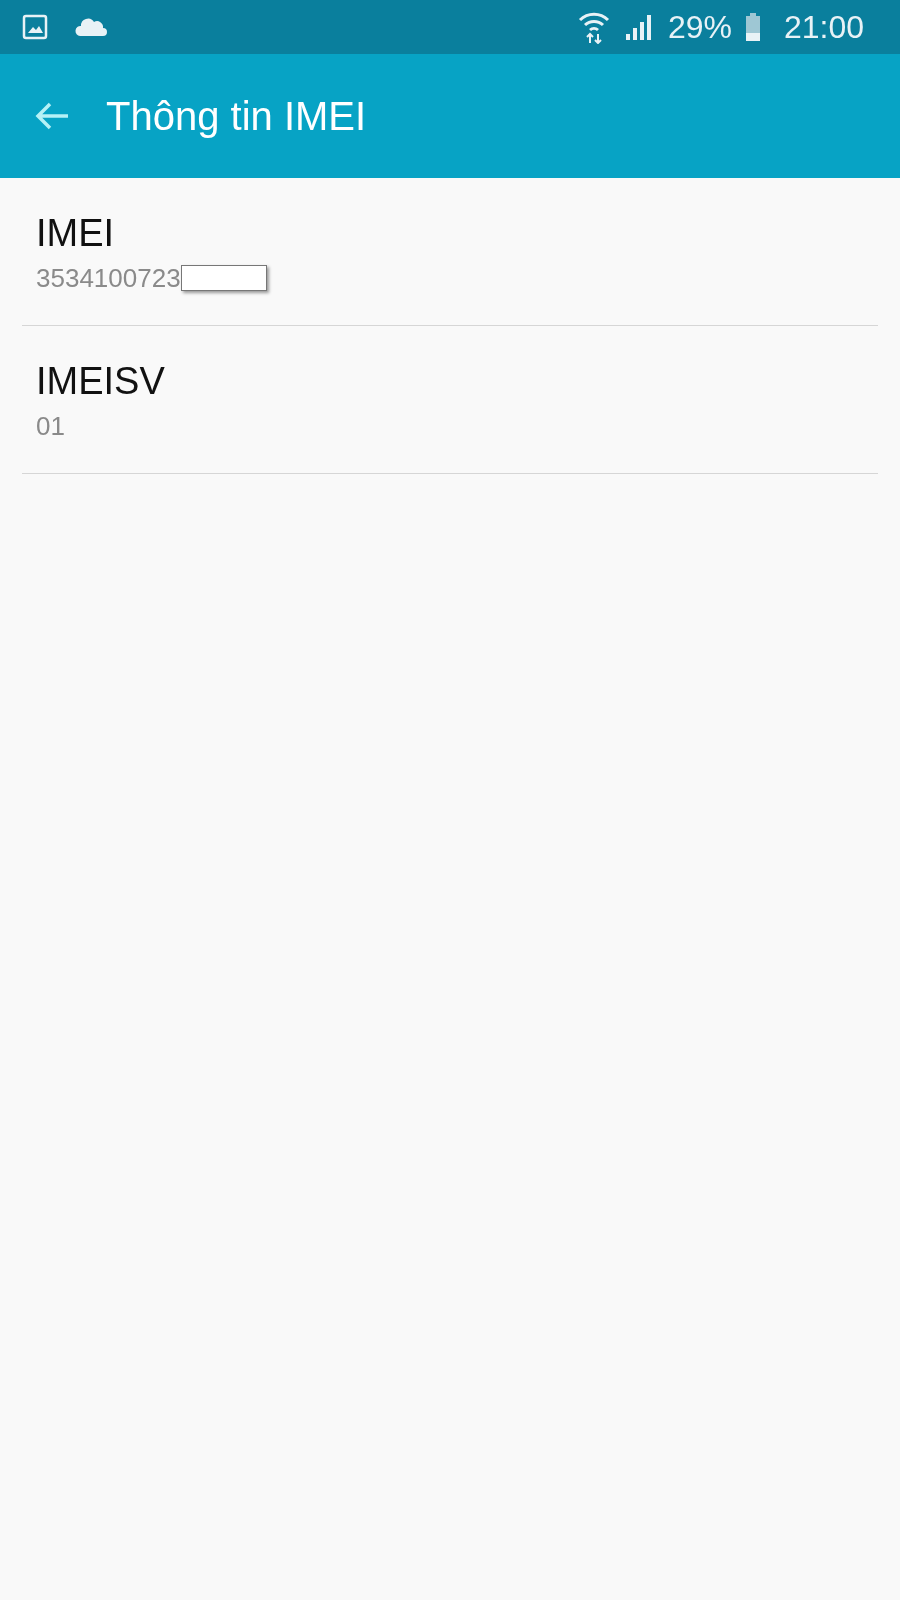  Describe the element at coordinates (50, 426) in the screenshot. I see `item-value: 01` at that location.